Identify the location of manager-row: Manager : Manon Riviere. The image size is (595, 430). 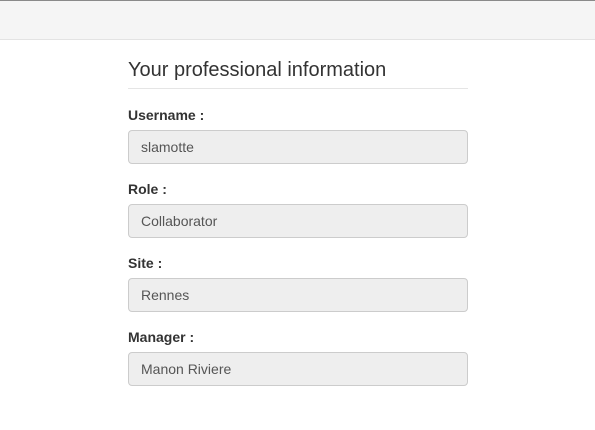
(298, 357).